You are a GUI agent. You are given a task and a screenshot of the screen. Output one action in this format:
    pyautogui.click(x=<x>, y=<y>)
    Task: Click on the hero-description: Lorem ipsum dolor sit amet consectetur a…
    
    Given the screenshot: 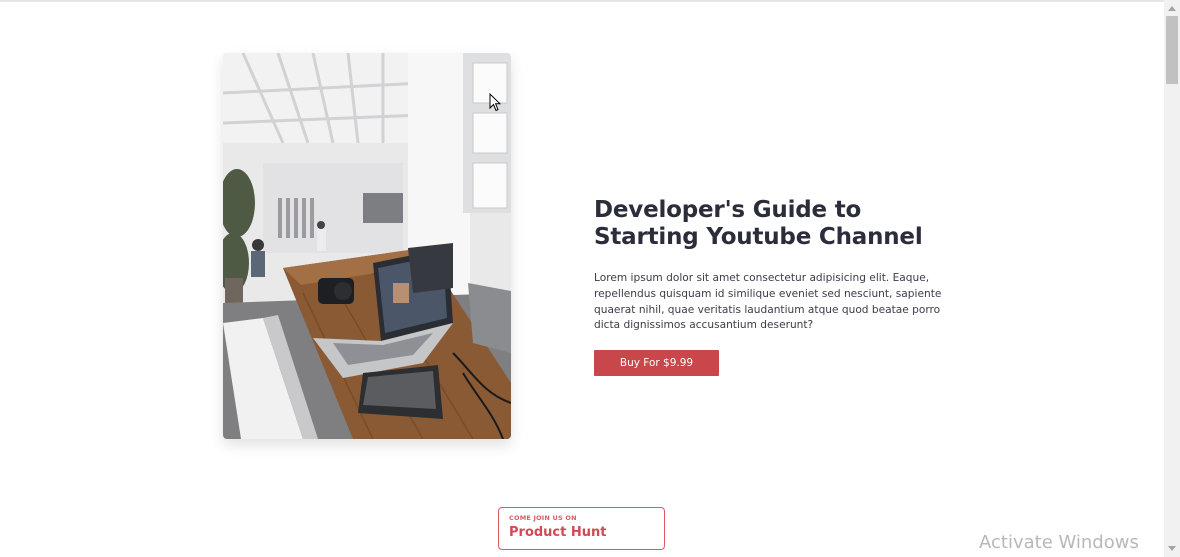 What is the action you would take?
    pyautogui.click(x=768, y=302)
    